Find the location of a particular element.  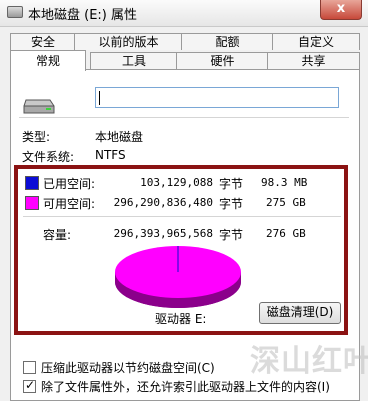

tab-tools: 工具 is located at coordinates (134, 60).